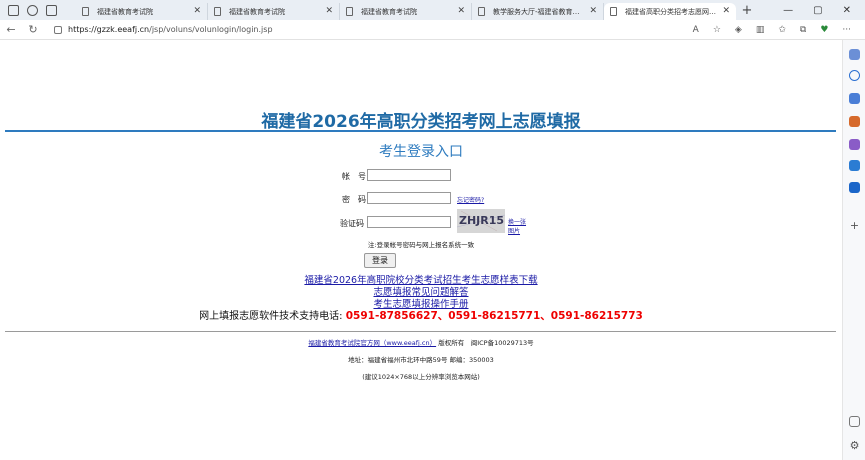 The height and width of the screenshot is (460, 865). Describe the element at coordinates (854, 225) in the screenshot. I see `add-icon: +` at that location.